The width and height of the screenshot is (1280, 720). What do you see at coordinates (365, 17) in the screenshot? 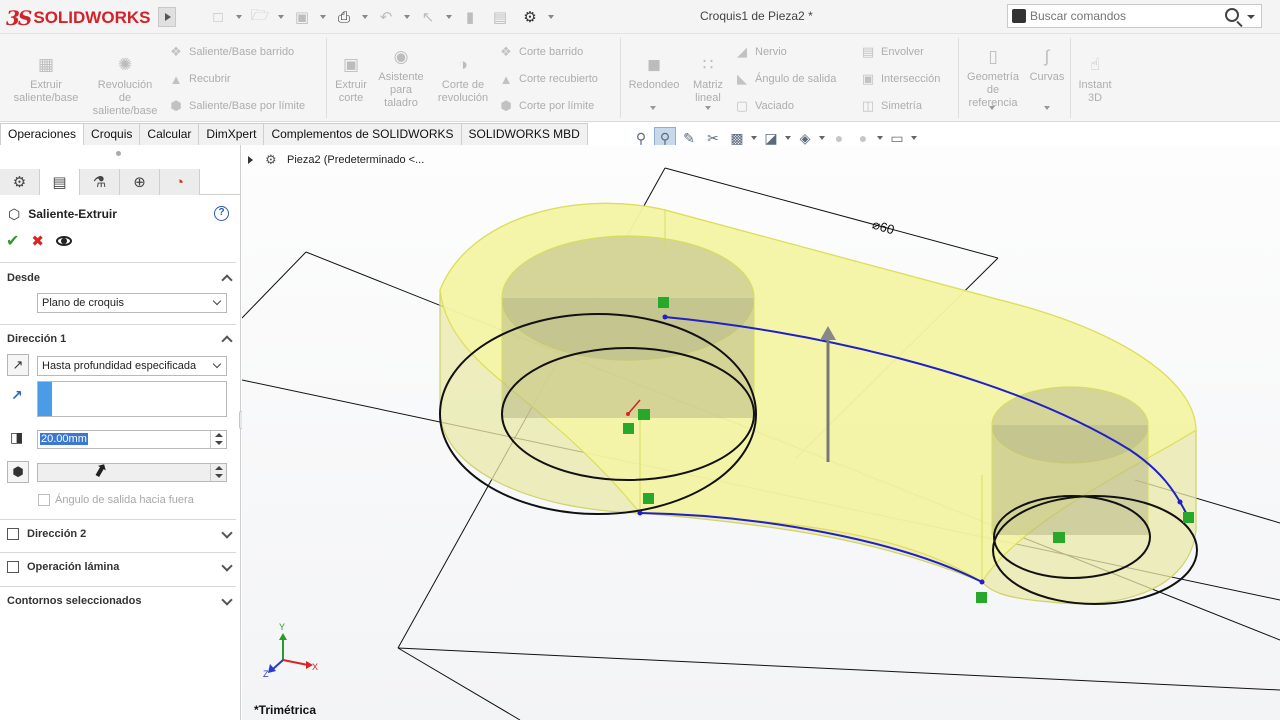
I see `print-dropdown-icon` at bounding box center [365, 17].